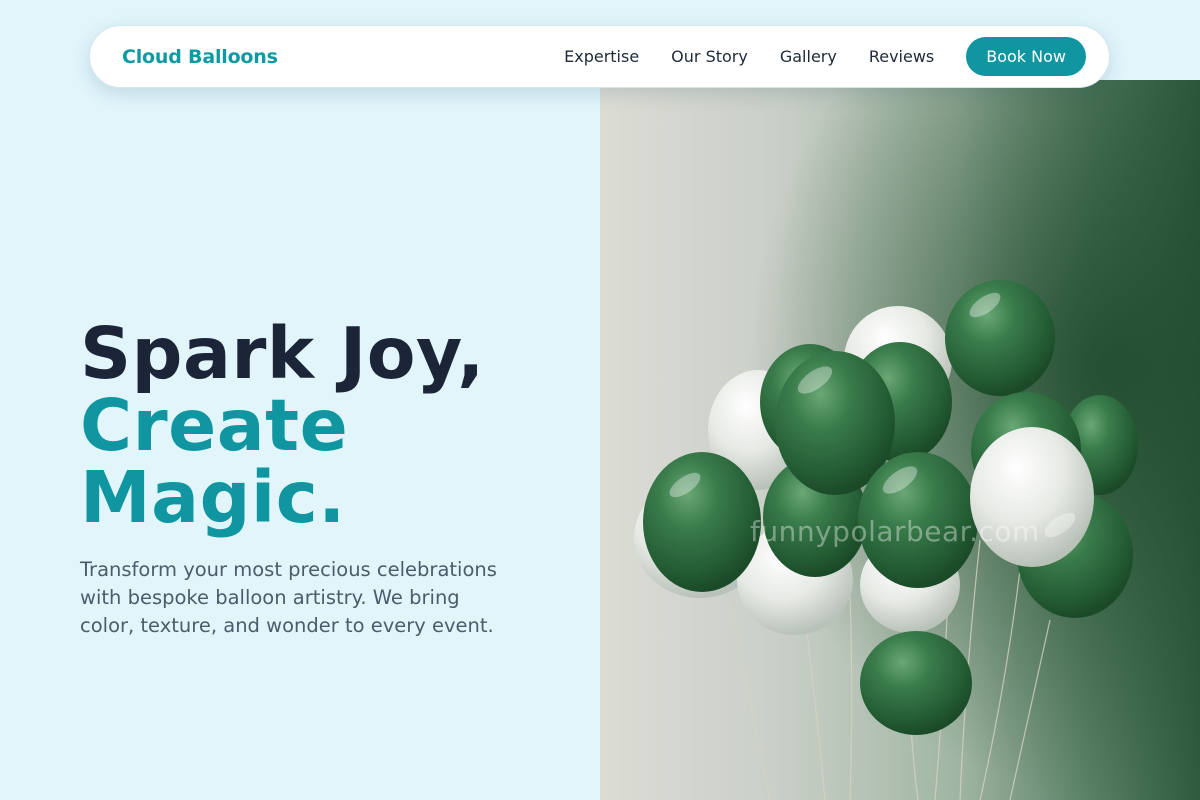 This screenshot has width=1200, height=800. Describe the element at coordinates (1026, 56) in the screenshot. I see `book-now-button: Book Now` at that location.